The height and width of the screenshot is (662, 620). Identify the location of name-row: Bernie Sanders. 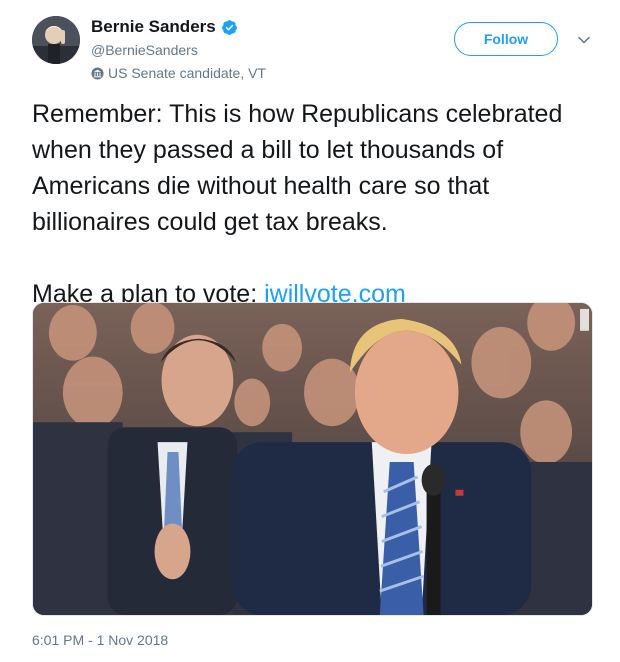
(178, 27).